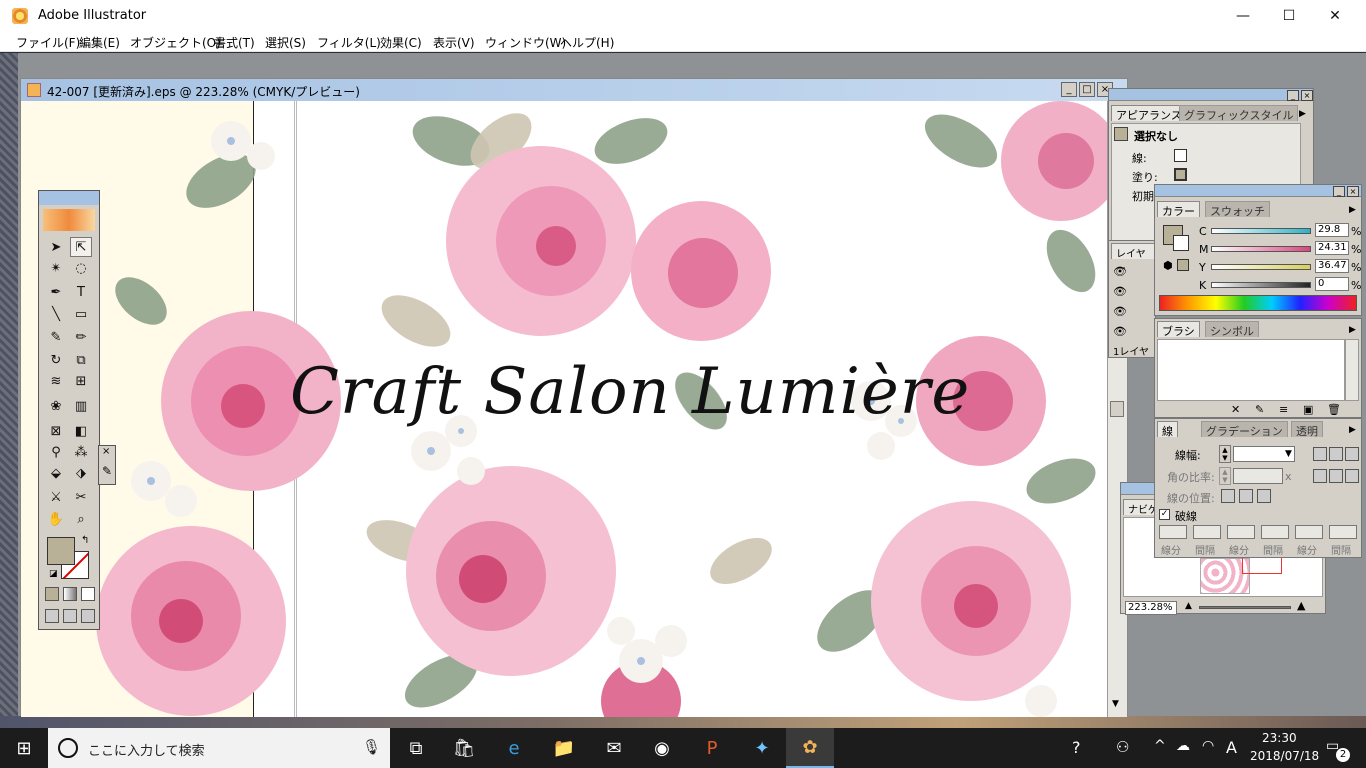 The image size is (1366, 768). What do you see at coordinates (1284, 756) in the screenshot?
I see `clock-date: 2018/07/18` at bounding box center [1284, 756].